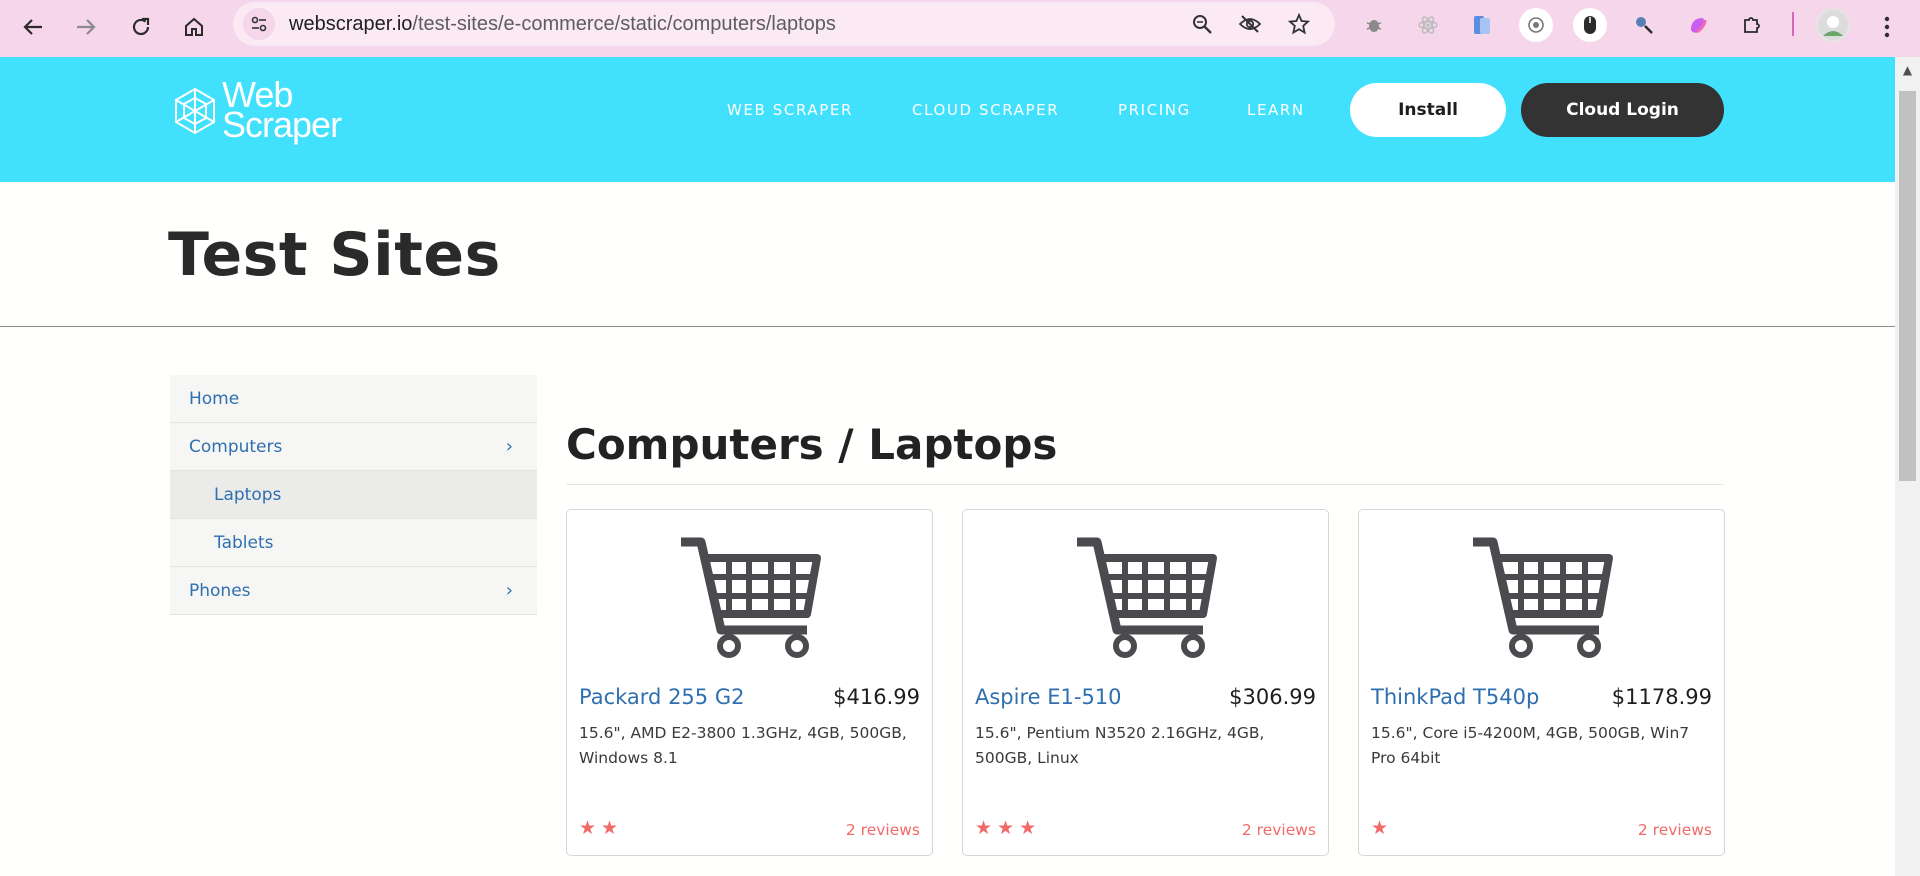 The image size is (1920, 876). What do you see at coordinates (1250, 24) in the screenshot?
I see `eye-off-icon` at bounding box center [1250, 24].